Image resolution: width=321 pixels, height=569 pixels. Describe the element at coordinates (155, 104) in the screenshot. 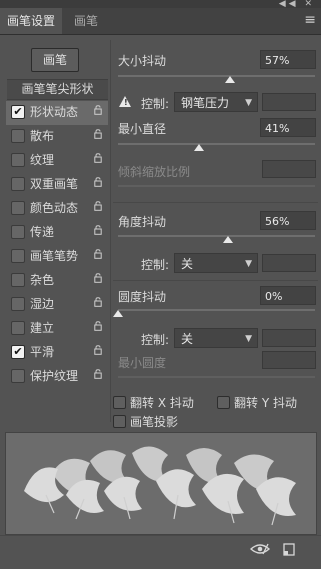

I see `size-control-label: 控制:` at that location.